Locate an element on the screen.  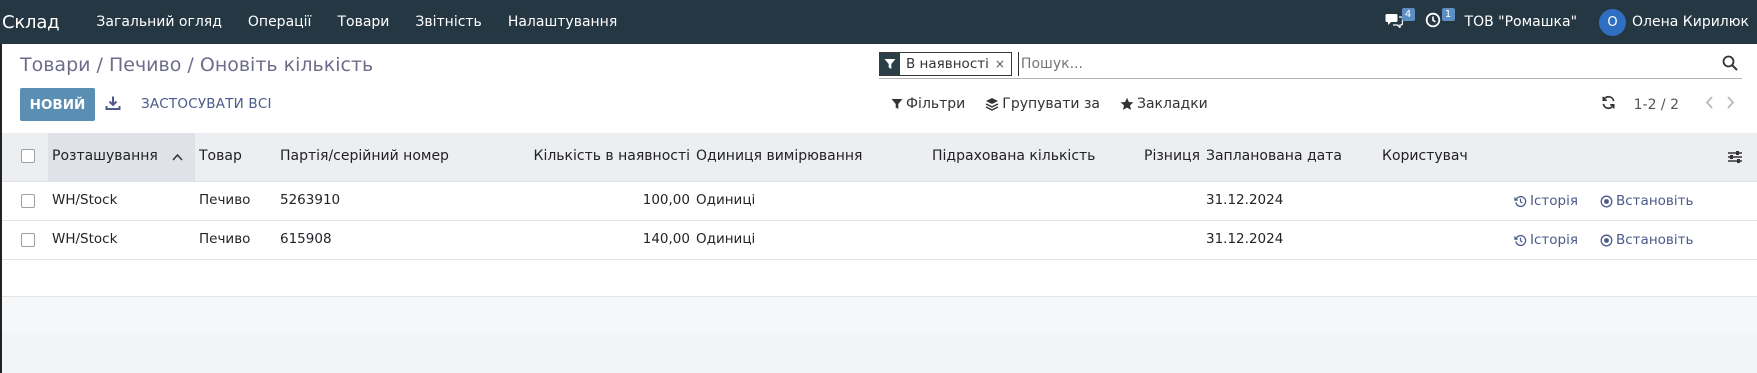
search-options: Фільтри Групувати за Закладки is located at coordinates (1059, 104).